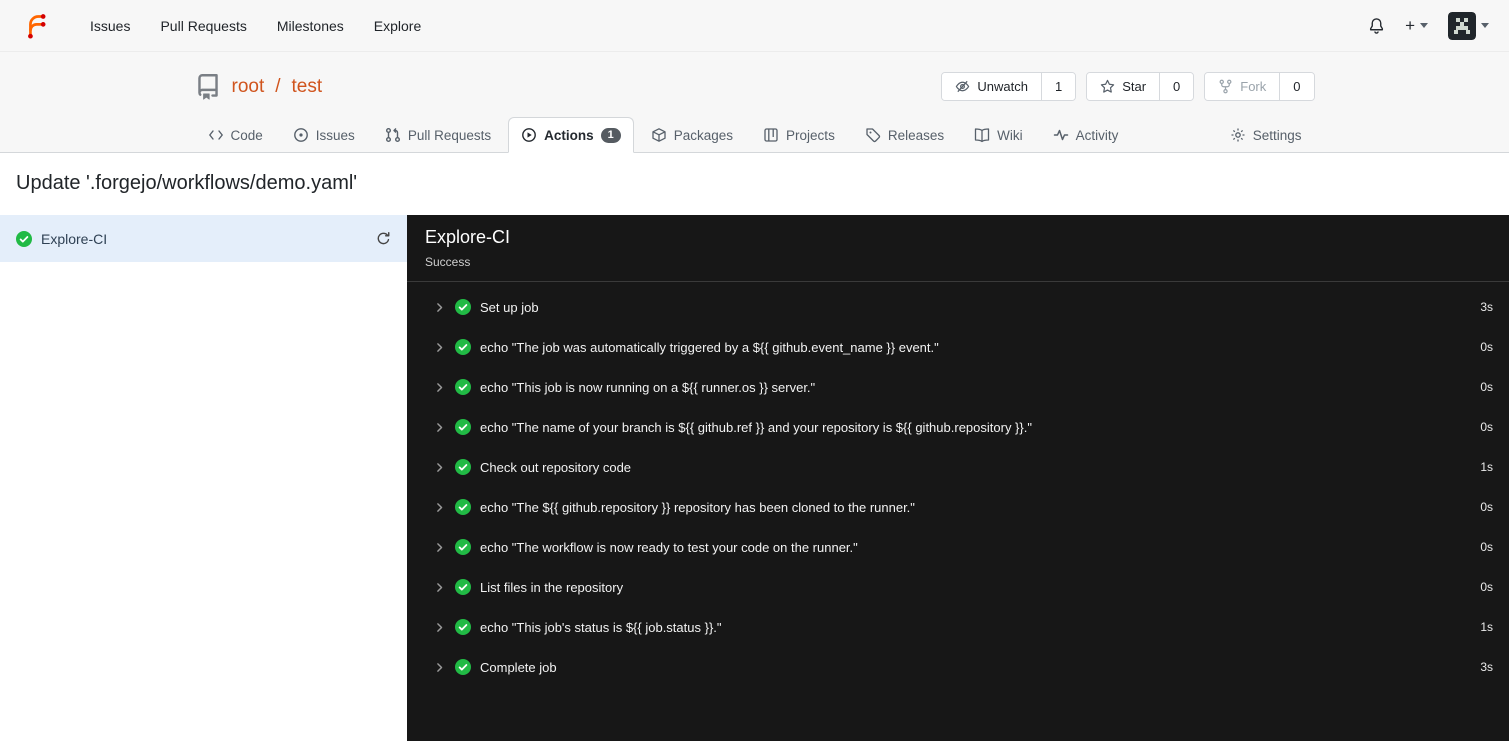 Image resolution: width=1509 pixels, height=749 pixels. What do you see at coordinates (958, 467) in the screenshot?
I see `step-row: Check out repository code 1s` at bounding box center [958, 467].